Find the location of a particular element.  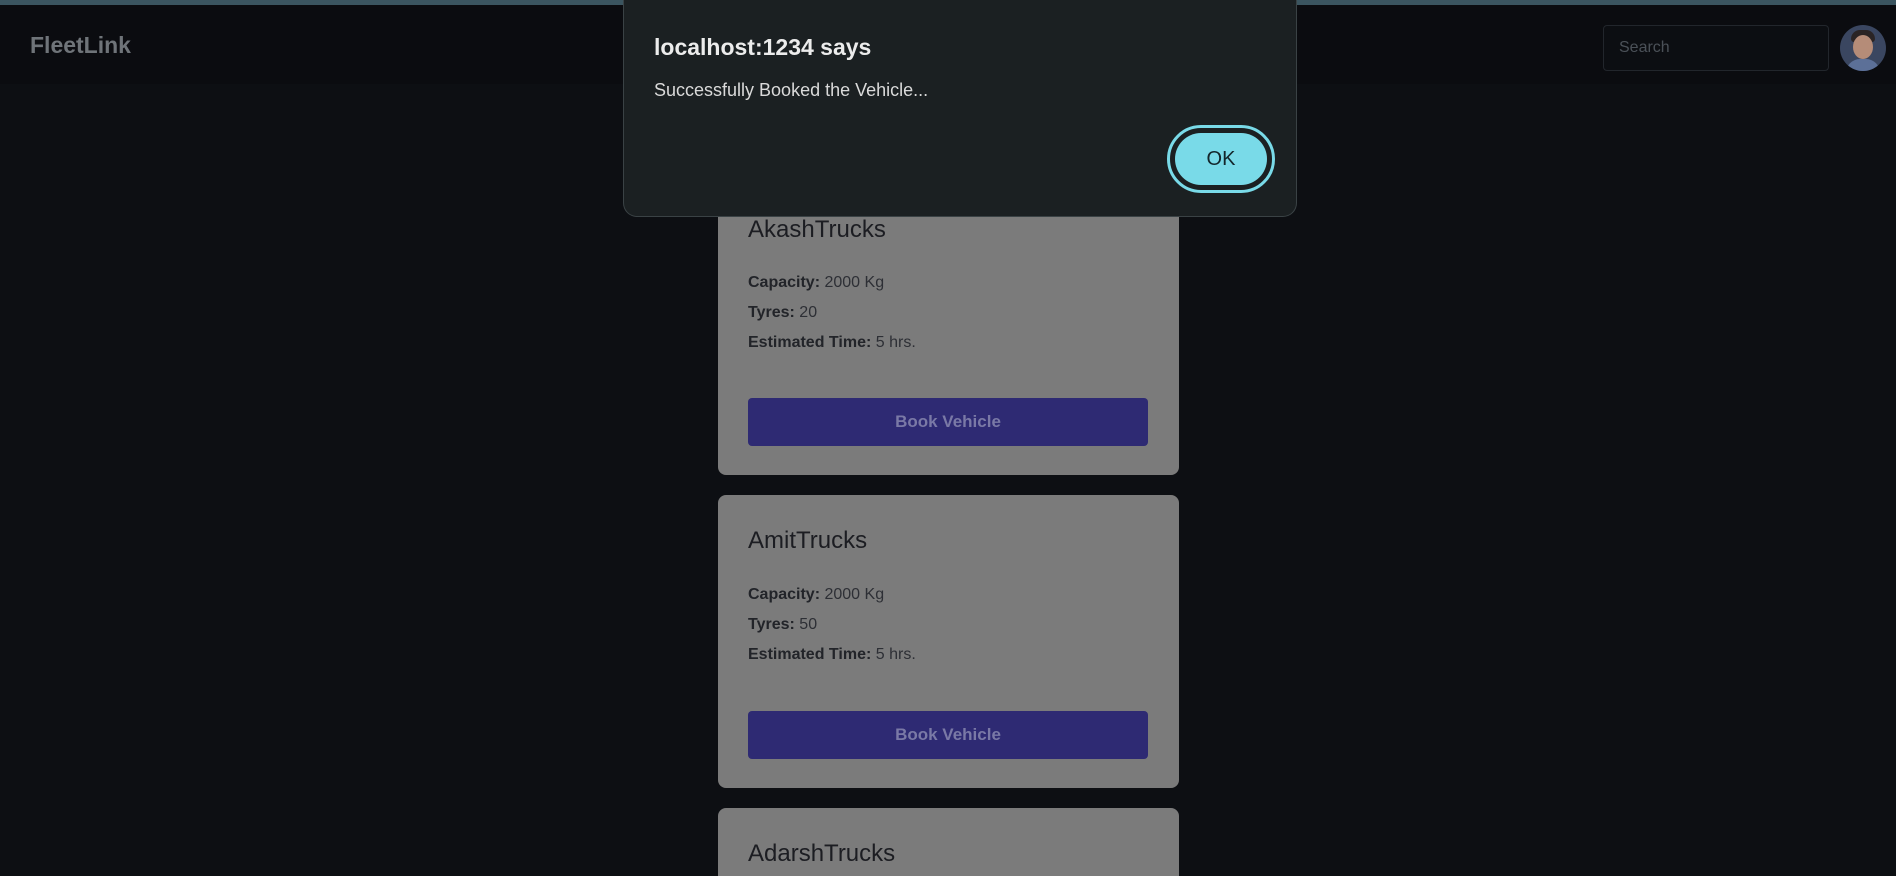

ok-button-focus-ring: OK is located at coordinates (1221, 159).